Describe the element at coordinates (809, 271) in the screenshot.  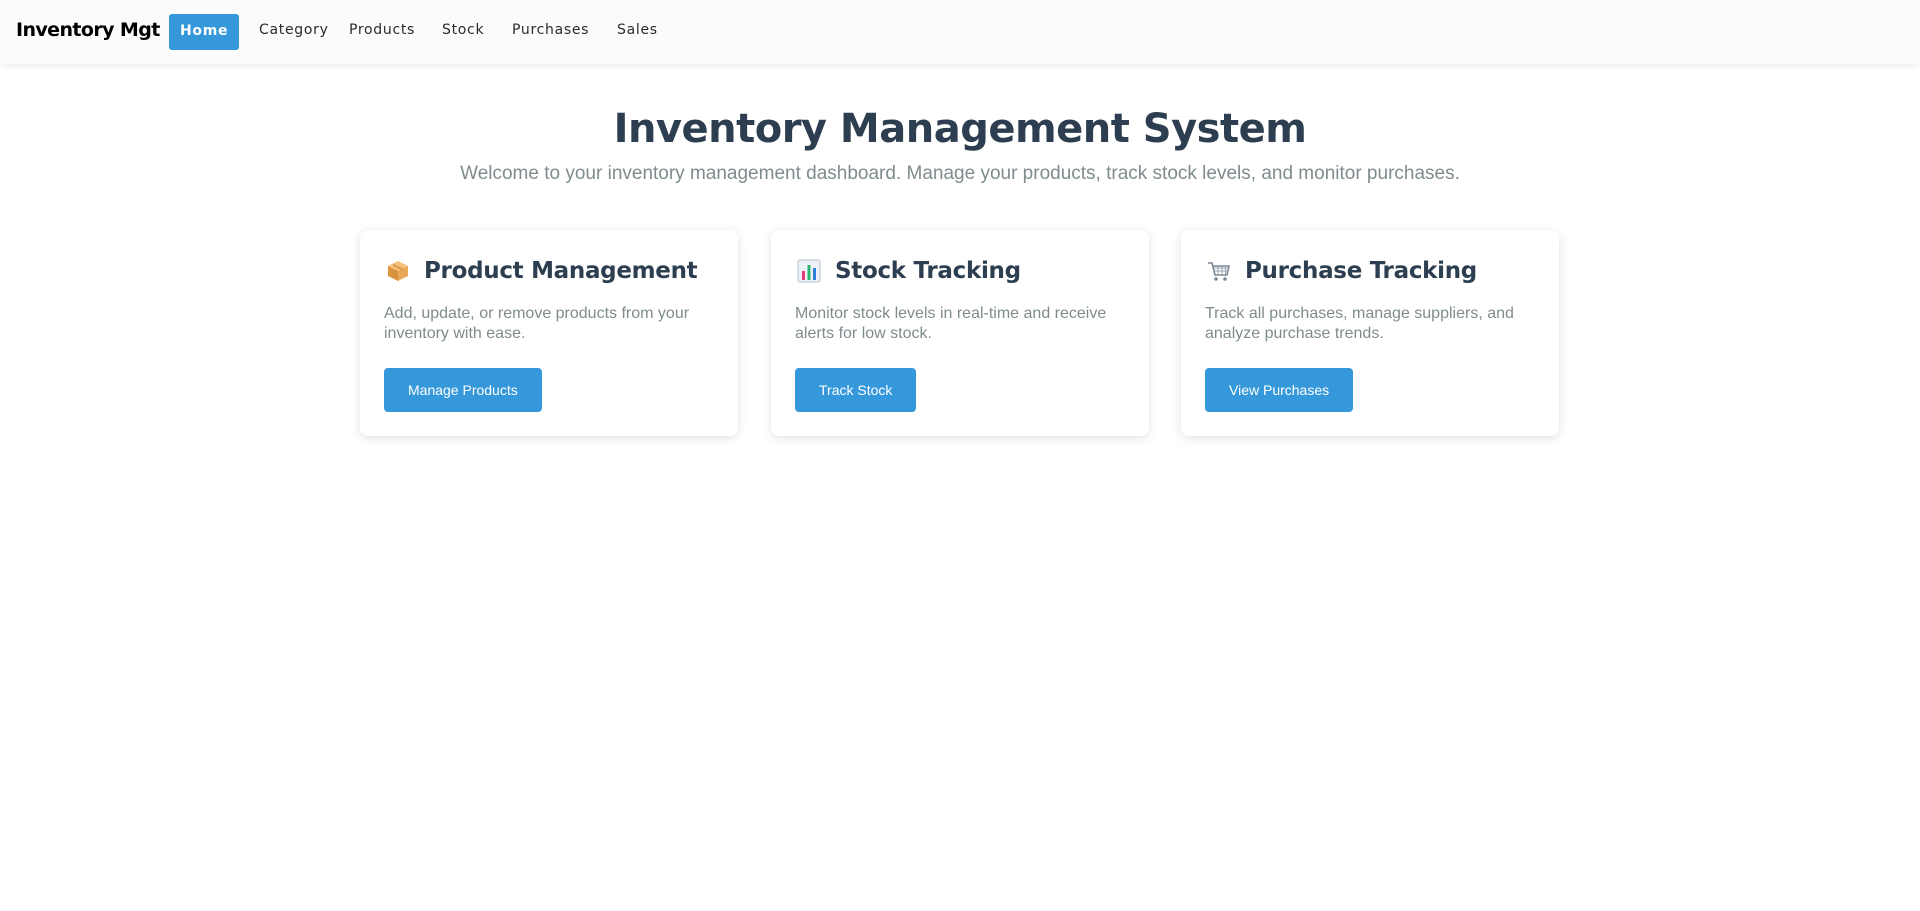
I see `bar-chart-icon` at that location.